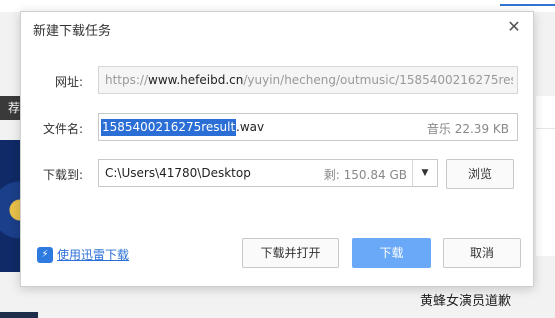 The height and width of the screenshot is (318, 555). I want to click on browse-button: 浏览, so click(480, 174).